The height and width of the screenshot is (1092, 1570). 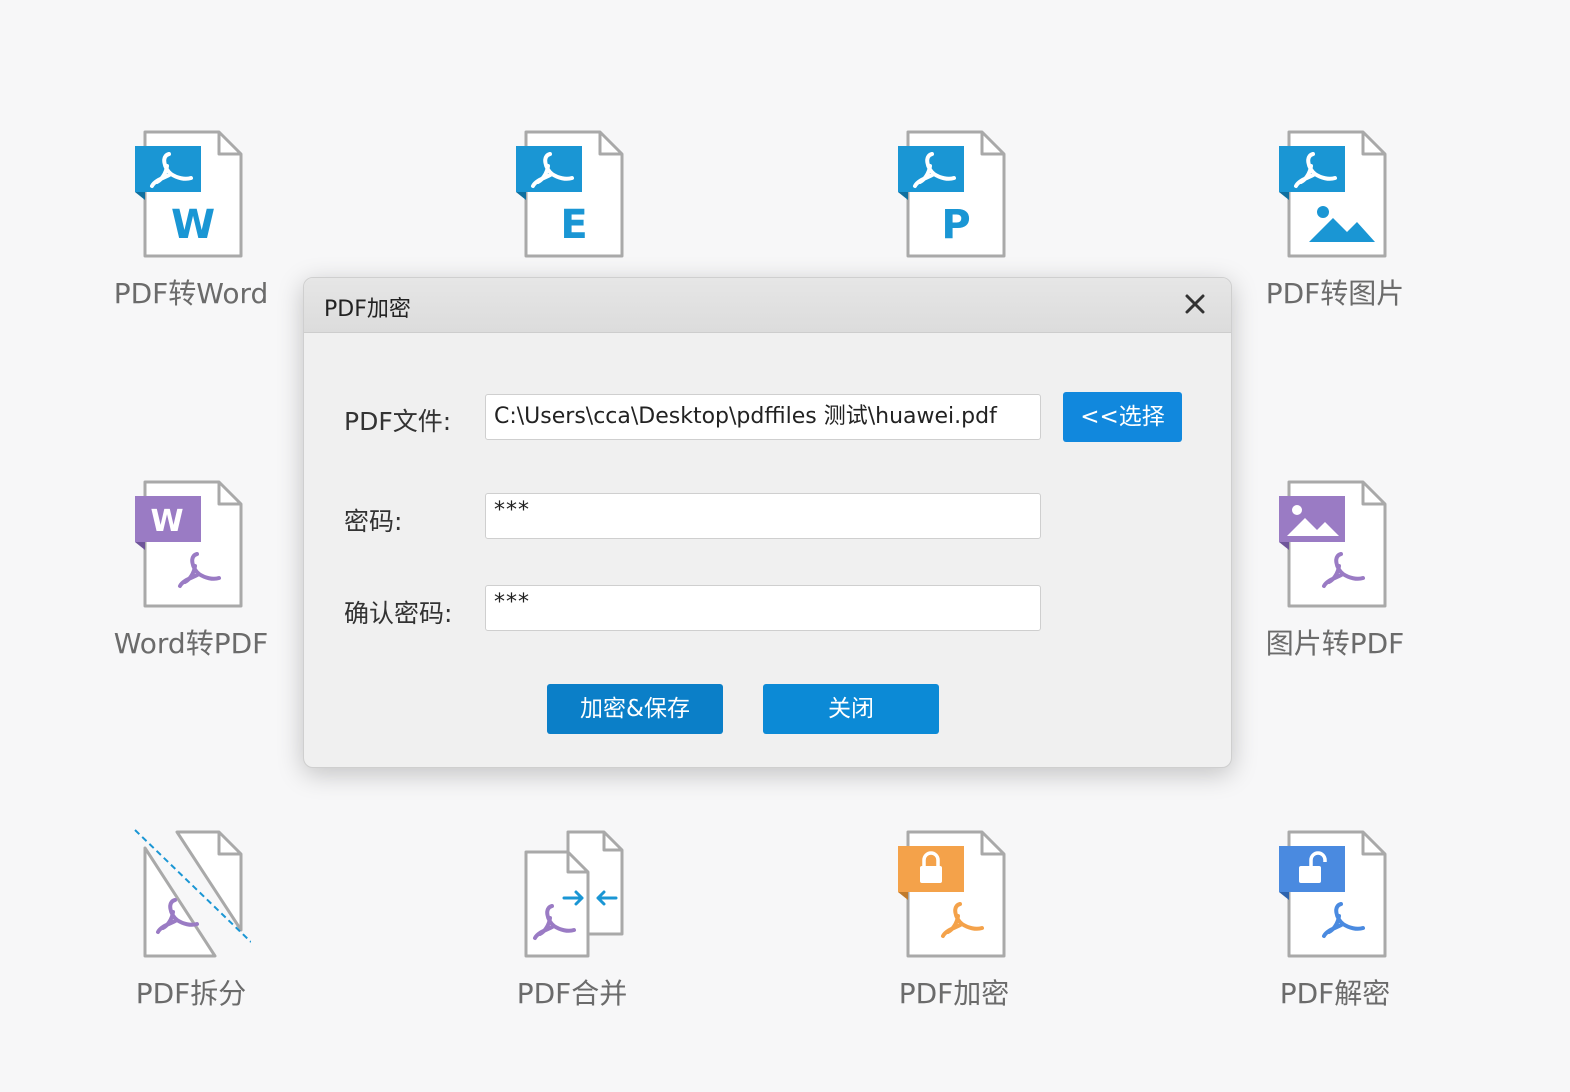 What do you see at coordinates (767, 305) in the screenshot?
I see `dialog-titlebar: PDF加密` at bounding box center [767, 305].